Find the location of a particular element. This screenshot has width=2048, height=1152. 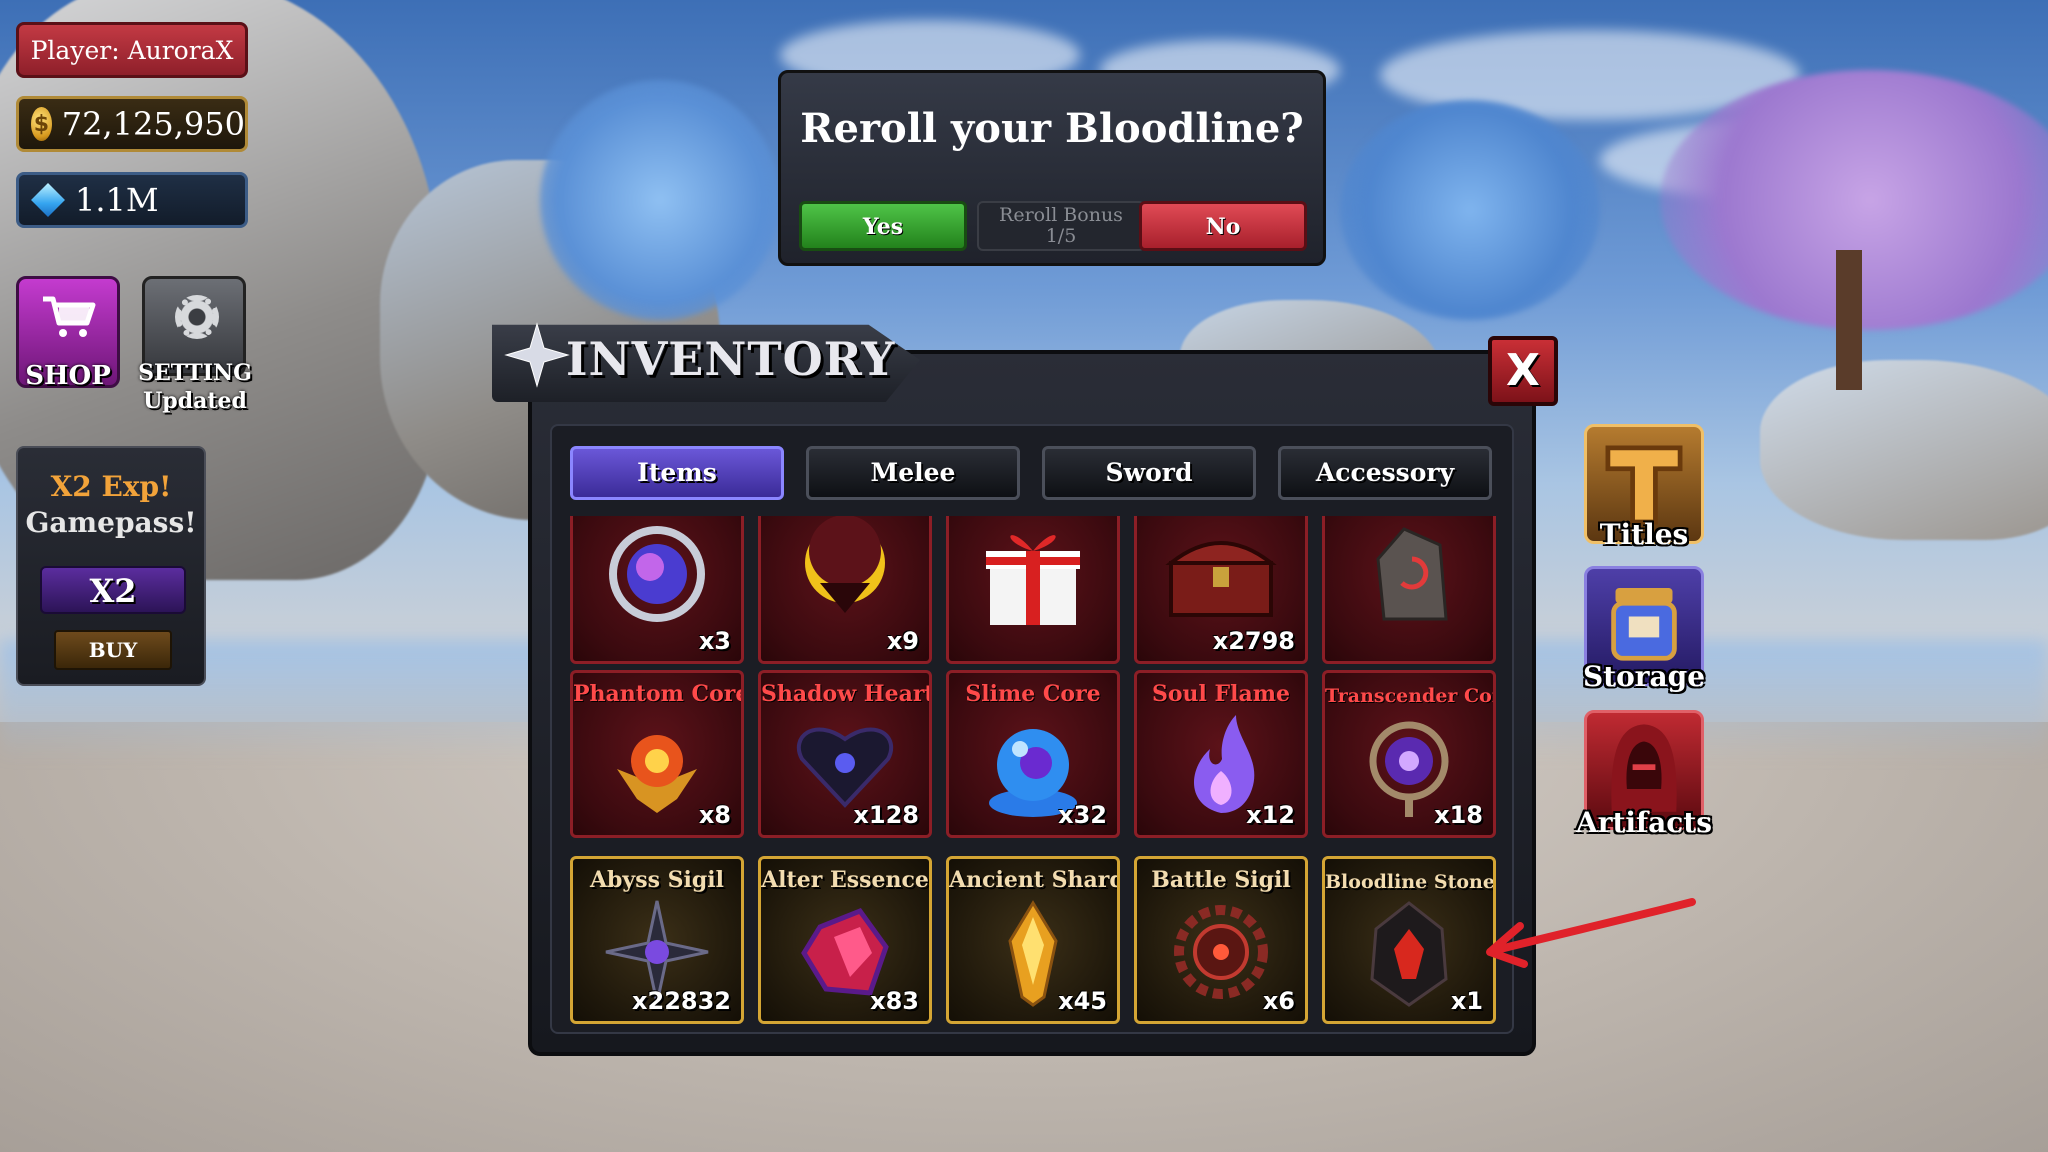

treasure-chest-icon is located at coordinates (1221, 579).